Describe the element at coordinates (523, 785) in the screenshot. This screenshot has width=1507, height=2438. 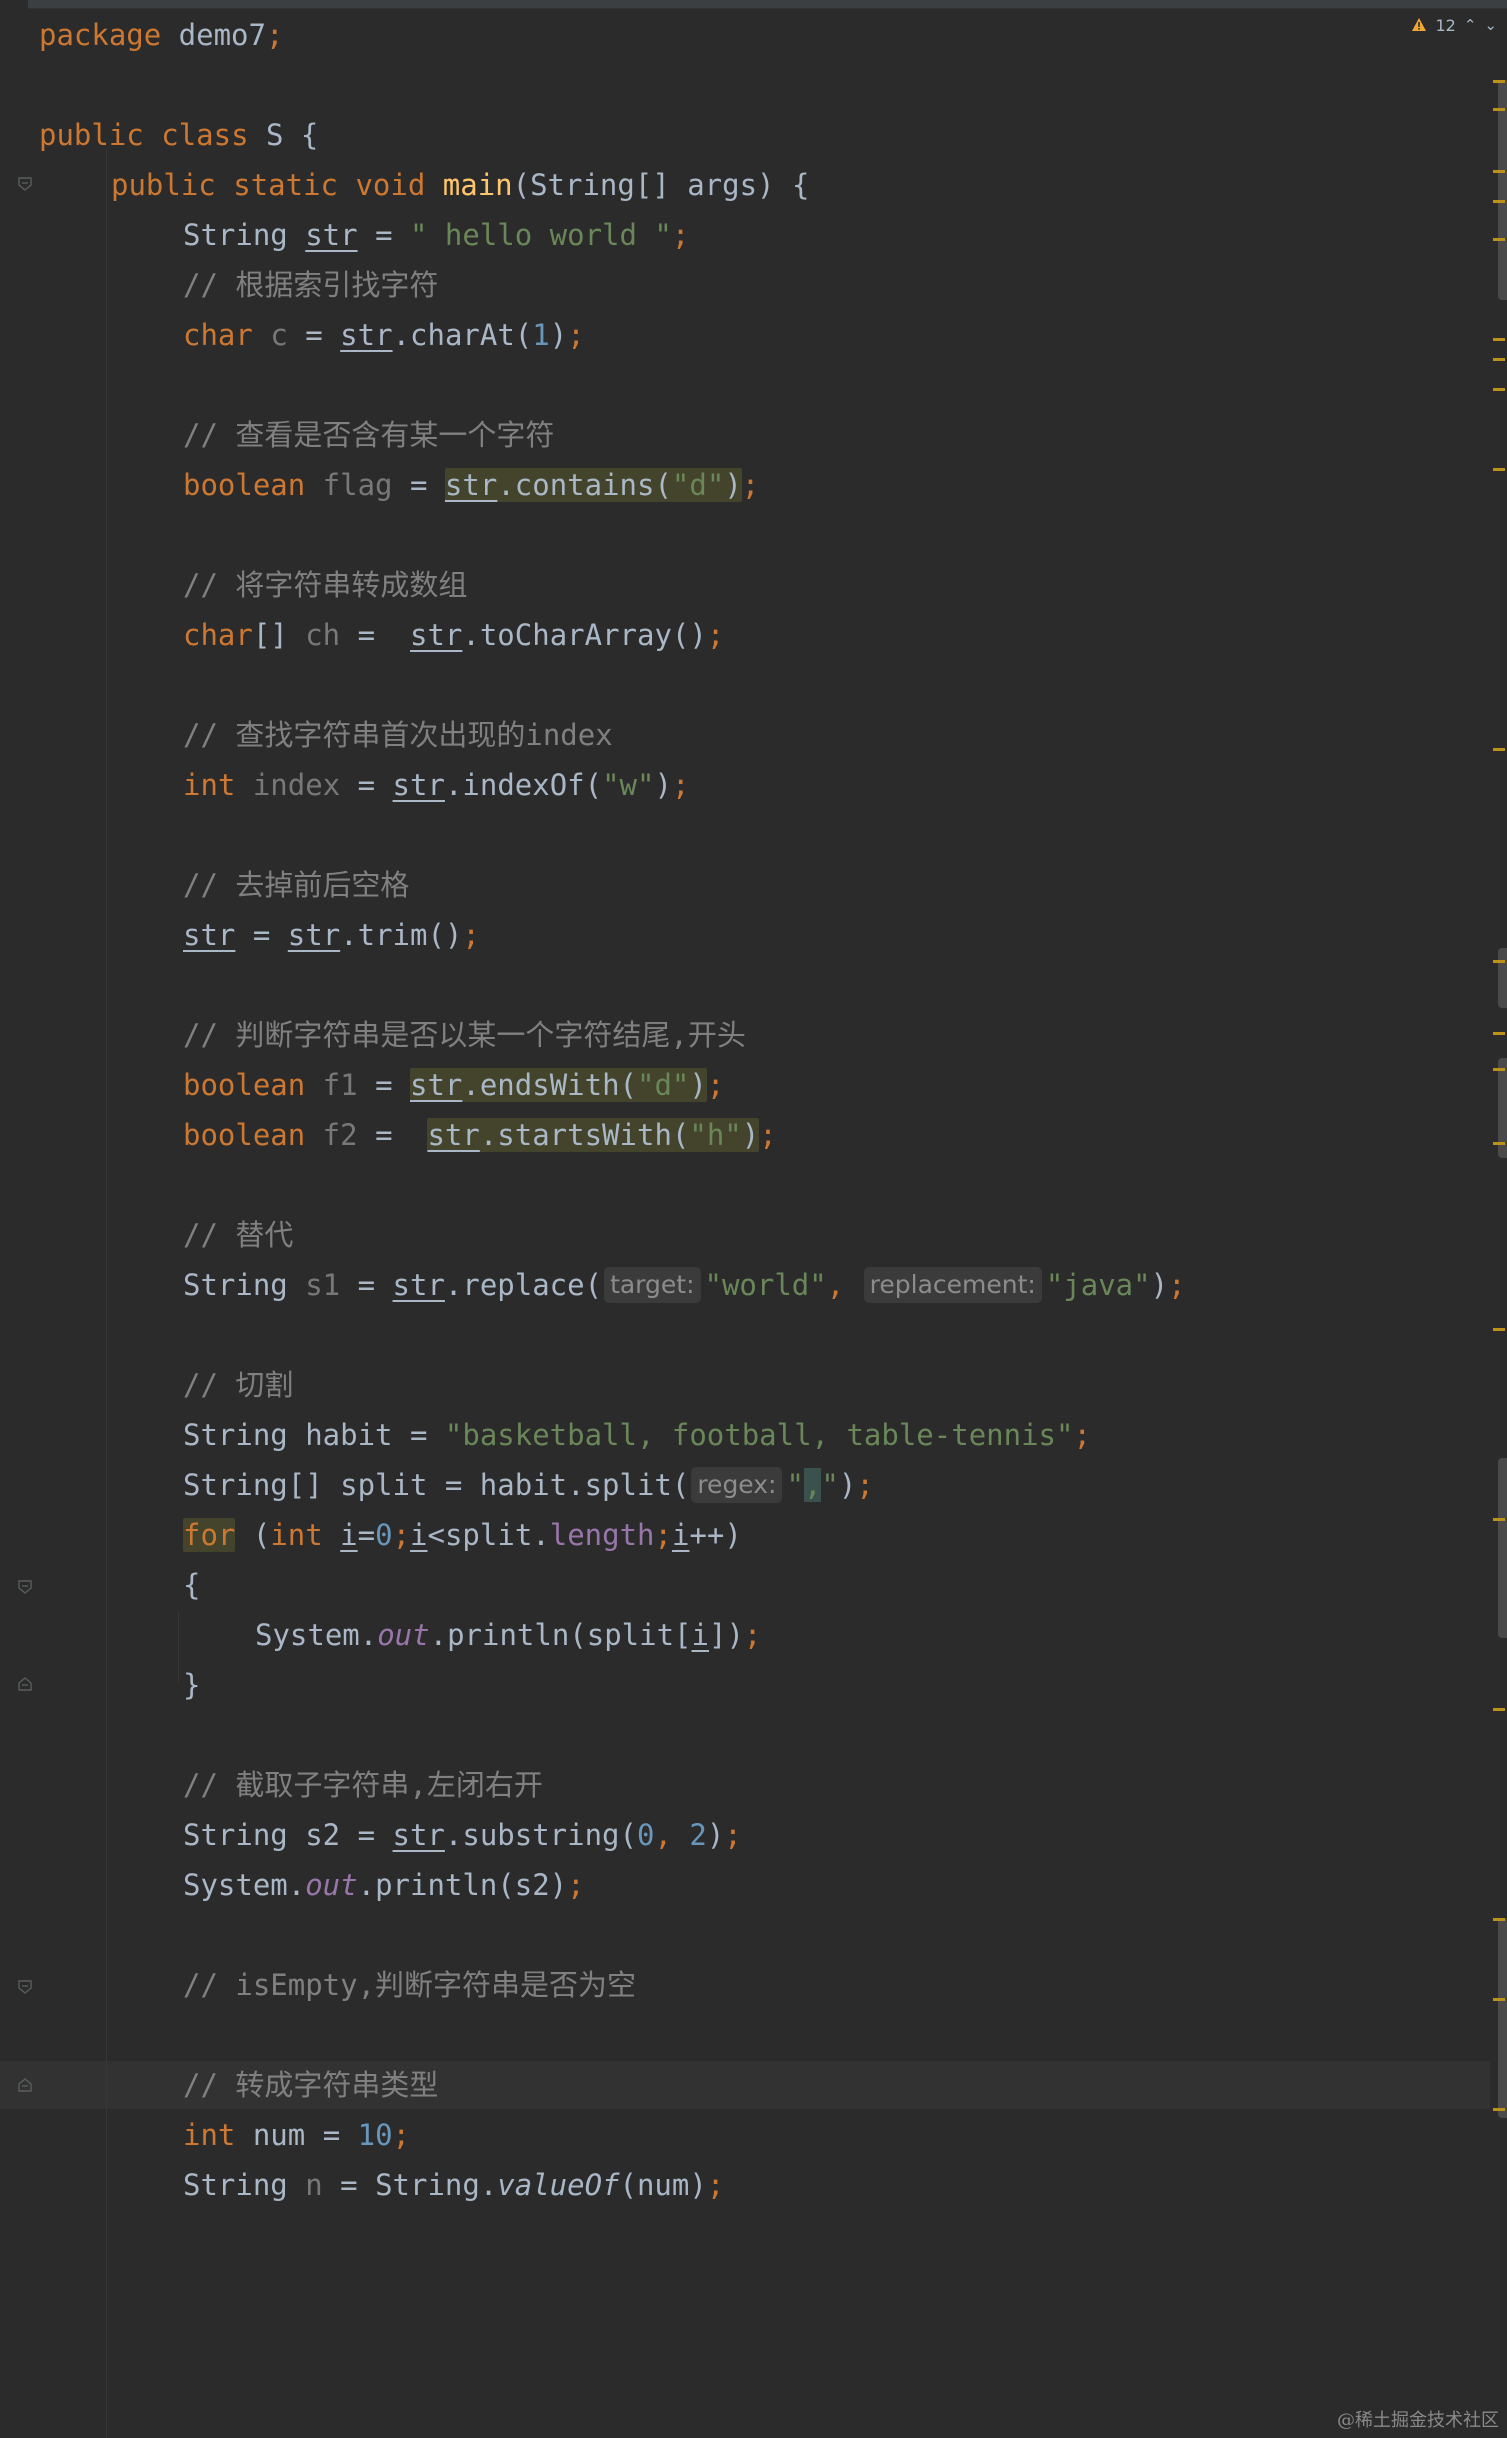
I see `method-call: .indexOf(` at that location.